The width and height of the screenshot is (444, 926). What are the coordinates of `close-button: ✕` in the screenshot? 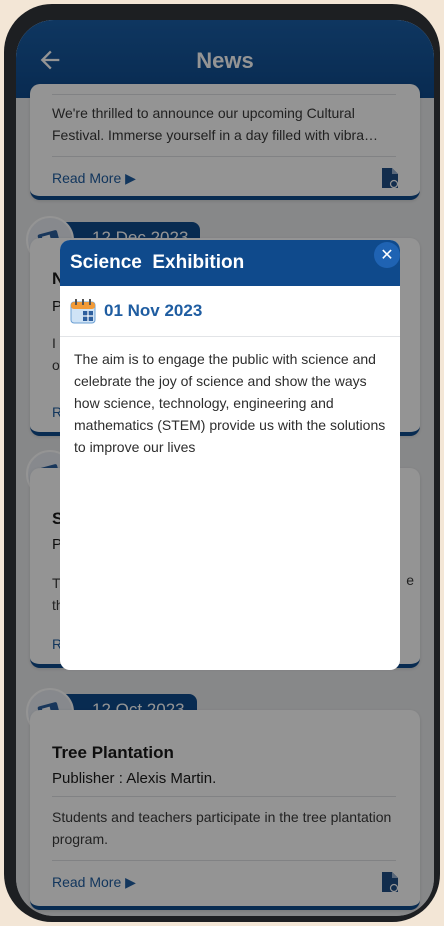 It's located at (387, 255).